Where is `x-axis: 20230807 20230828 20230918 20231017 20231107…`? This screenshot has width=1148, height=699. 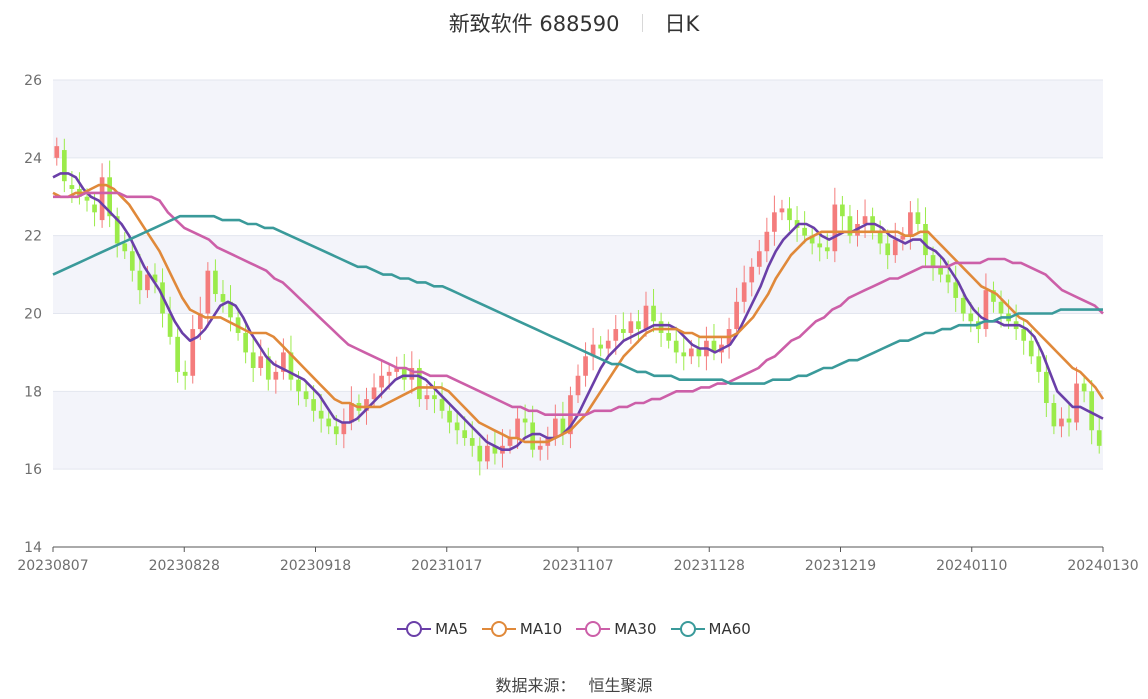
x-axis: 20230807 20230828 20230918 20231017 20231107… is located at coordinates (578, 560).